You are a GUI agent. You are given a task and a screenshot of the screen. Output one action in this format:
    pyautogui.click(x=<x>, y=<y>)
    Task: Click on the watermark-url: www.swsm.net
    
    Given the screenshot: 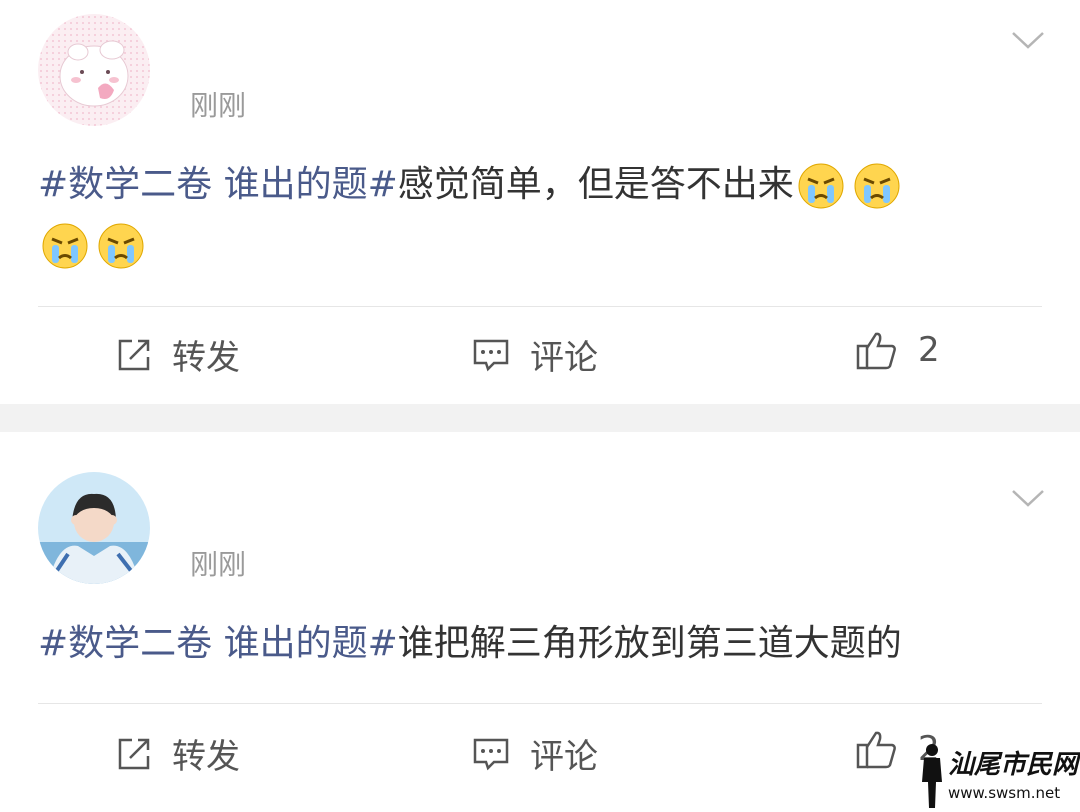 What is the action you would take?
    pyautogui.click(x=1004, y=793)
    